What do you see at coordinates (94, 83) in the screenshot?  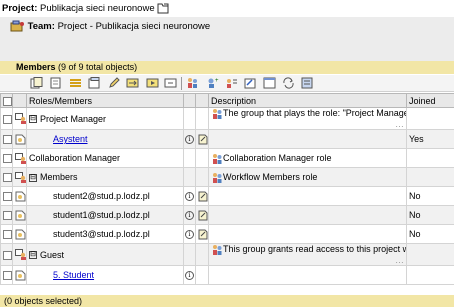 I see `properties-icon` at bounding box center [94, 83].